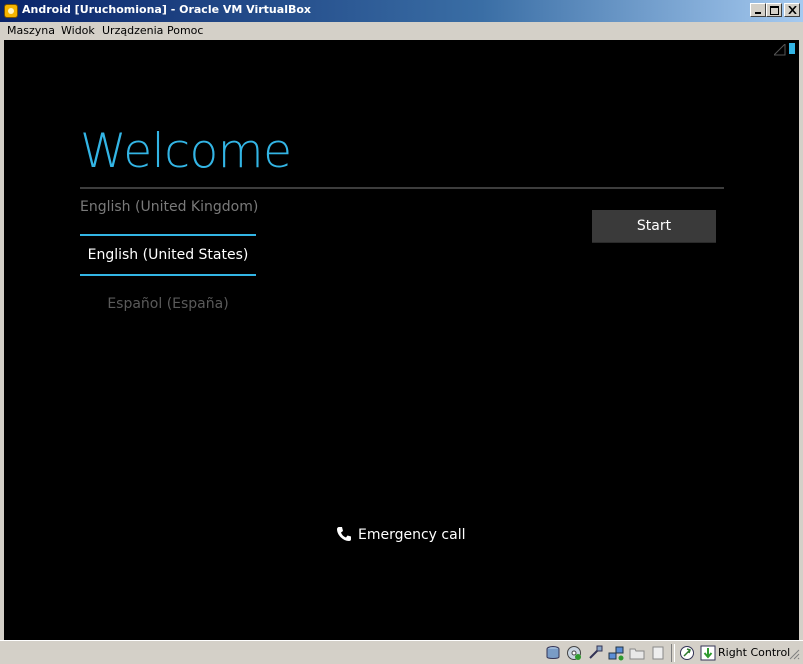 The image size is (803, 664). I want to click on selection-line-top, so click(168, 235).